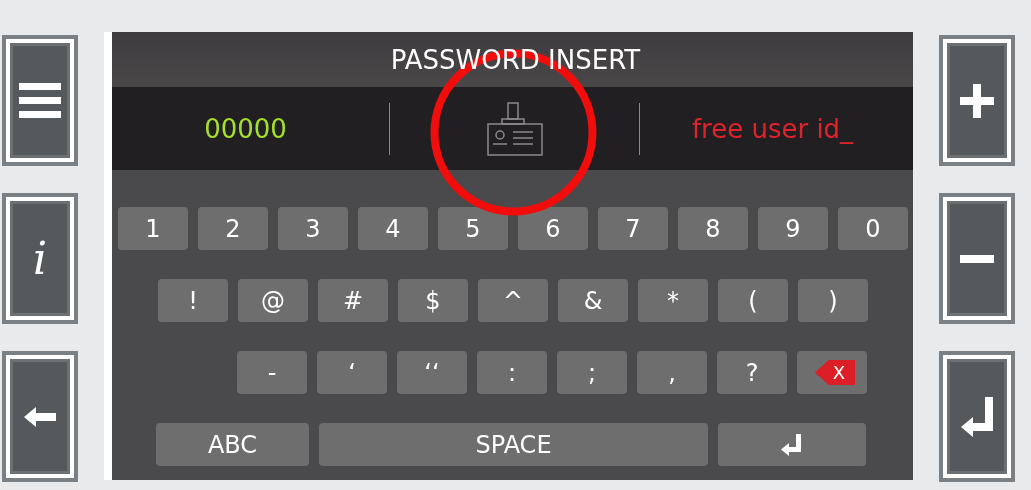 Image resolution: width=1031 pixels, height=490 pixels. Describe the element at coordinates (833, 300) in the screenshot. I see `keyboard-key: )` at that location.